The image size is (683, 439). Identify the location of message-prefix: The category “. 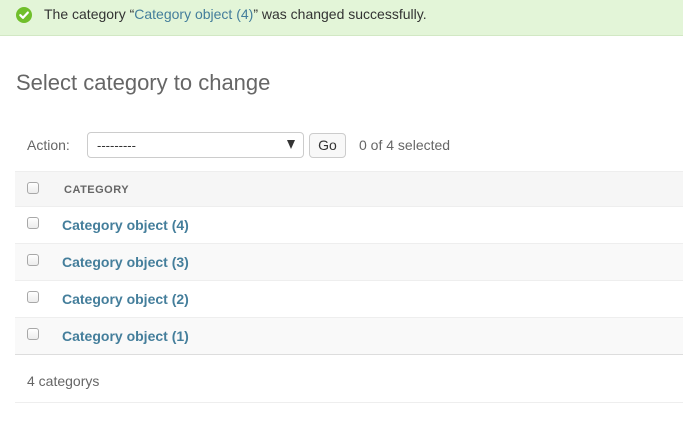
(89, 14).